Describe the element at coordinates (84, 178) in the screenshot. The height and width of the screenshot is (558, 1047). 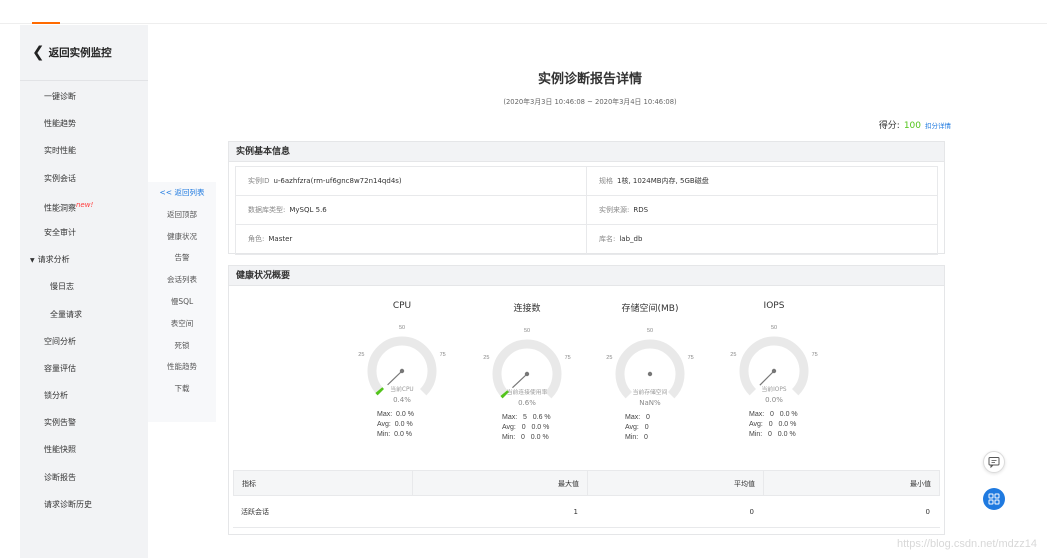
I see `sidebar-item-instance-sessions: 实例会话` at that location.